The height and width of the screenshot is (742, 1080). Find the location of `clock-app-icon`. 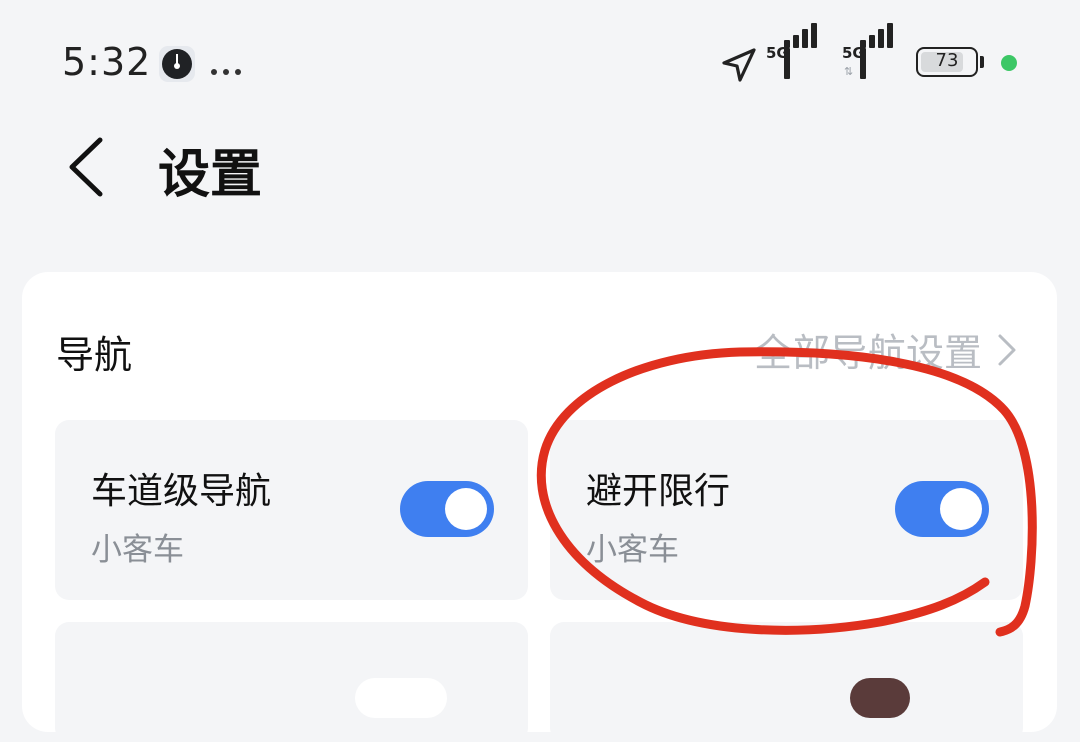

clock-app-icon is located at coordinates (177, 64).